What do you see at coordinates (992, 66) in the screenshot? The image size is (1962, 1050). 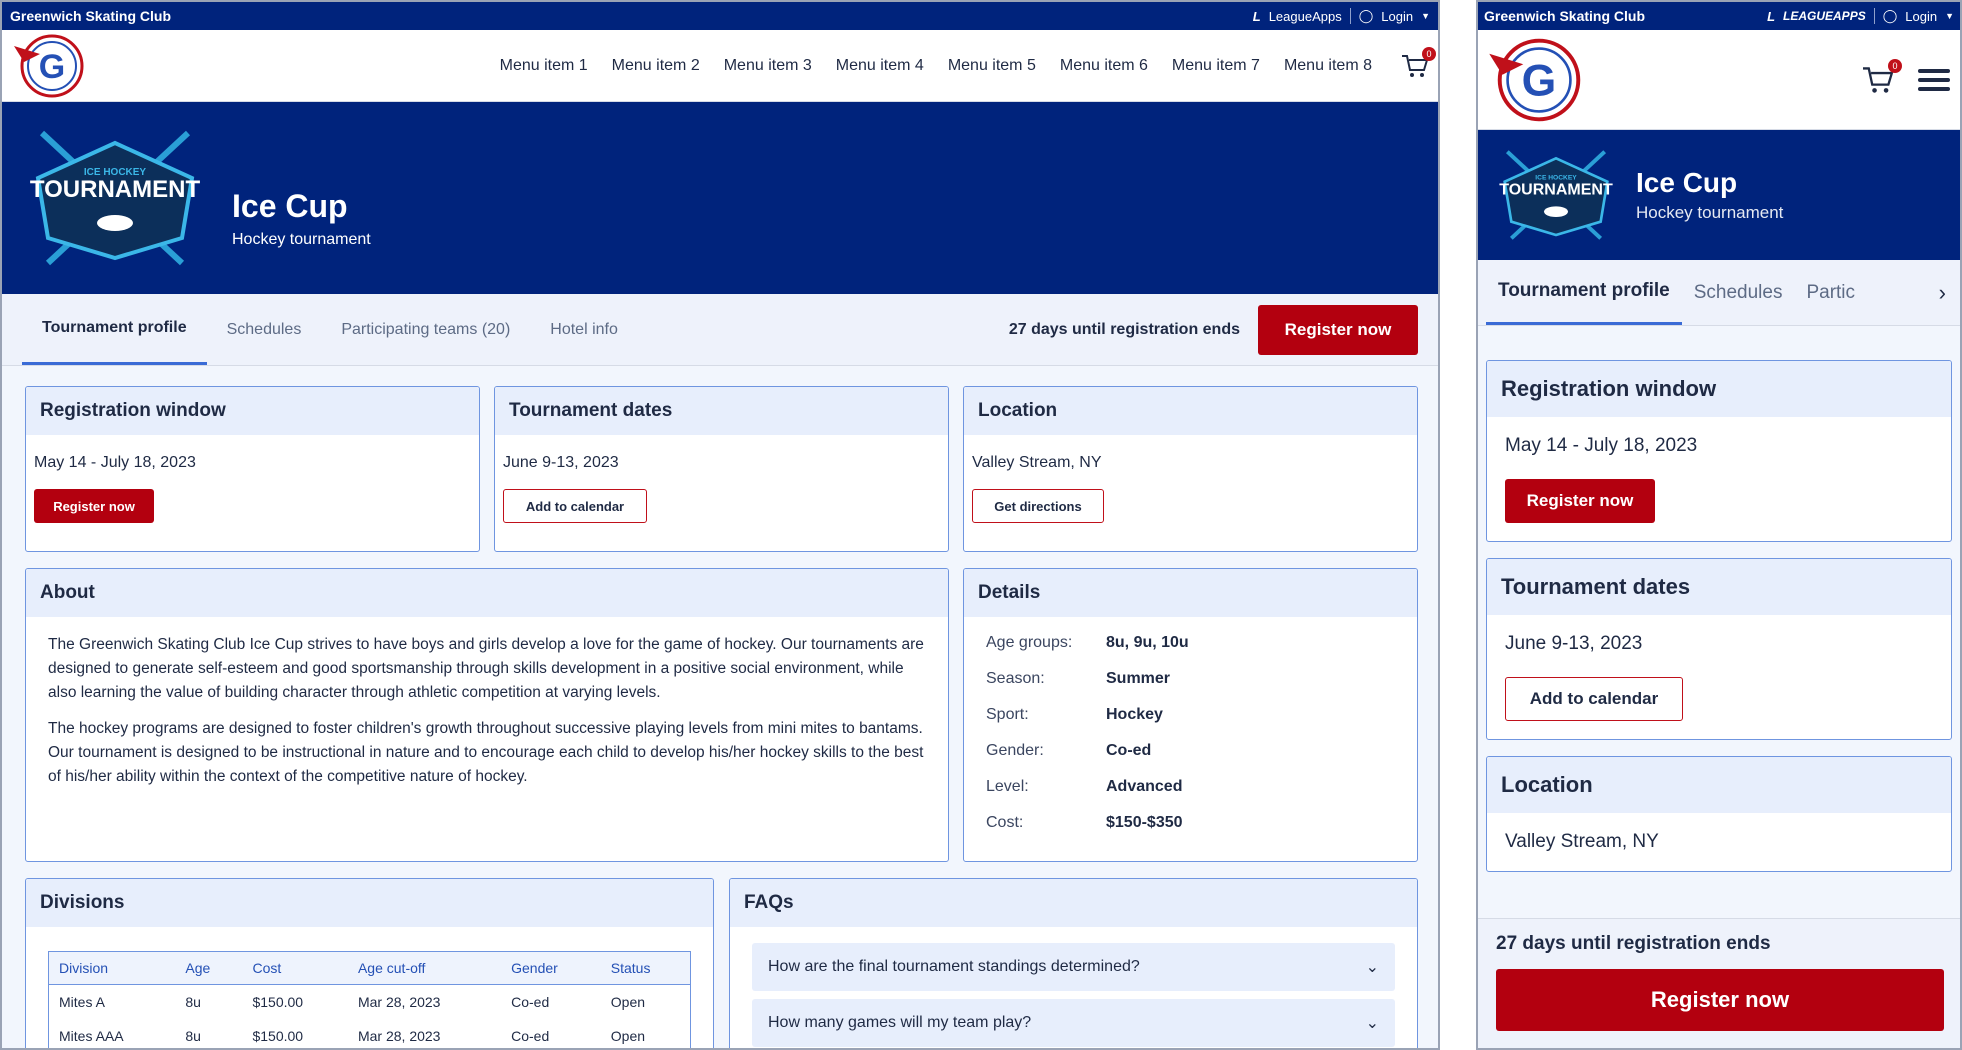 I see `menu-item-5: Menu item 5` at bounding box center [992, 66].